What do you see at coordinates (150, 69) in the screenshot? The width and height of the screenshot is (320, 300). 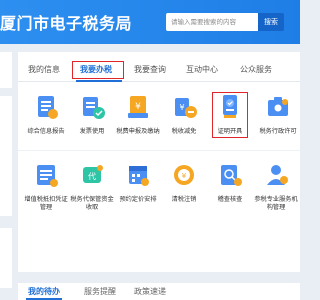 I see `tab-query: 我要查询` at bounding box center [150, 69].